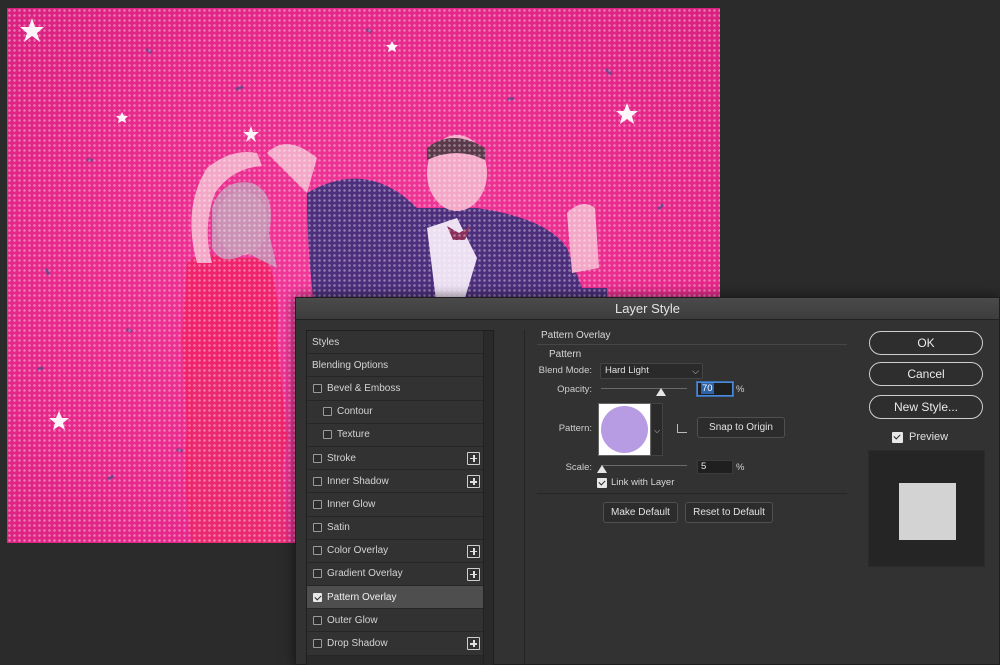  Describe the element at coordinates (741, 427) in the screenshot. I see `snap-to-origin-button: Snap to Origin` at that location.